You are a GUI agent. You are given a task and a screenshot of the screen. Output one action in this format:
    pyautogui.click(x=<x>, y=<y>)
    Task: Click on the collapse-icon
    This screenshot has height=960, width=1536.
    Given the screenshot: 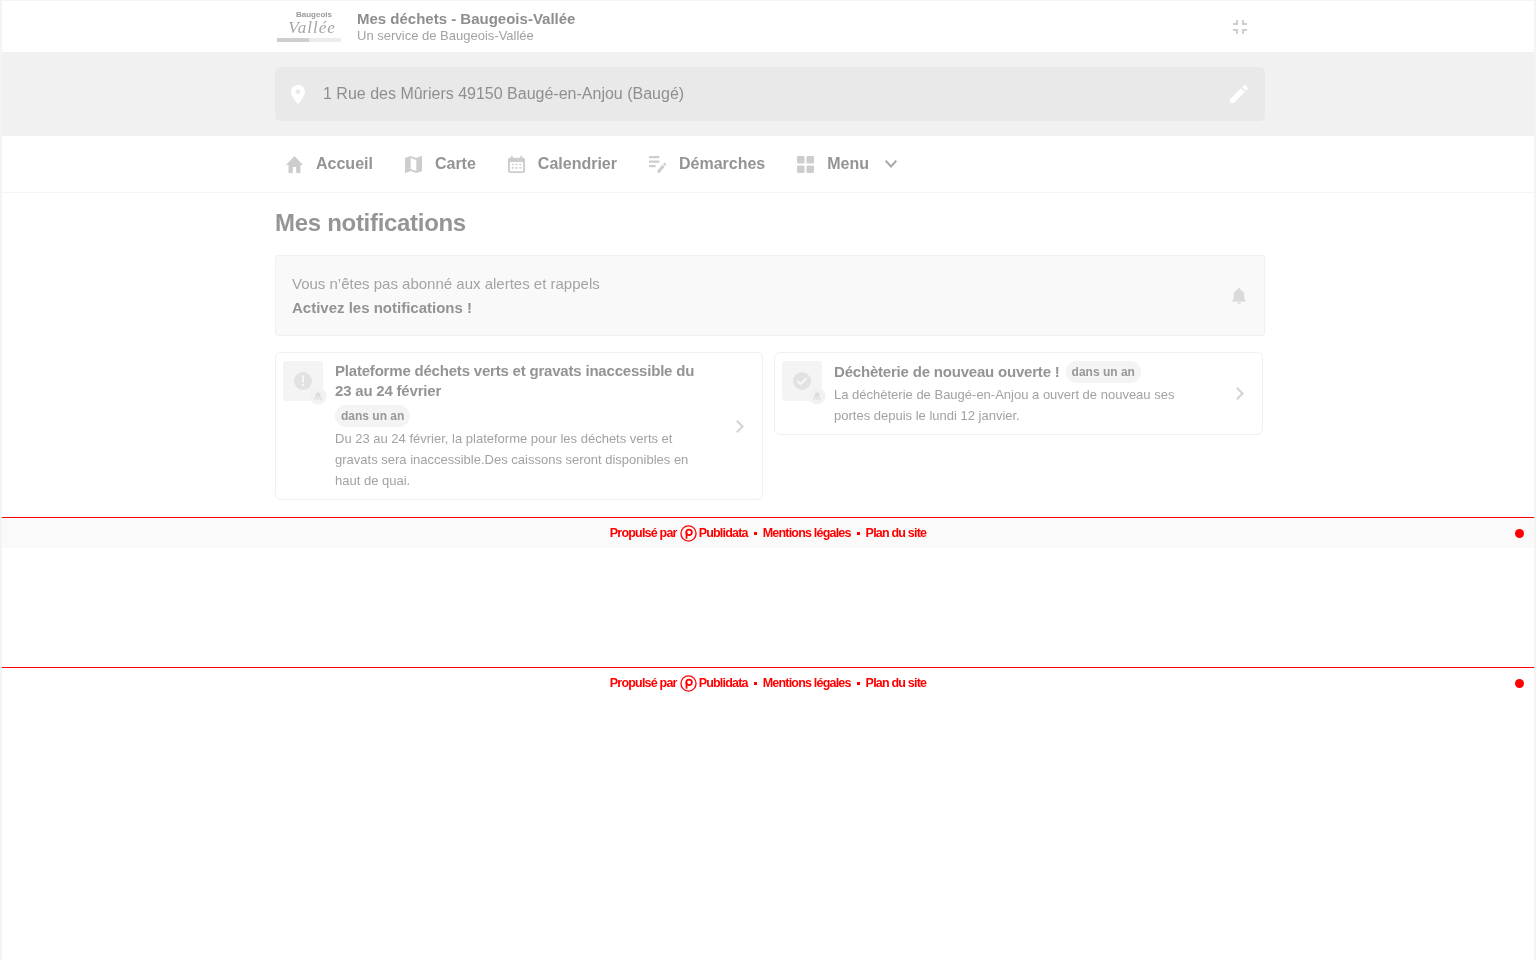 What is the action you would take?
    pyautogui.click(x=1240, y=26)
    